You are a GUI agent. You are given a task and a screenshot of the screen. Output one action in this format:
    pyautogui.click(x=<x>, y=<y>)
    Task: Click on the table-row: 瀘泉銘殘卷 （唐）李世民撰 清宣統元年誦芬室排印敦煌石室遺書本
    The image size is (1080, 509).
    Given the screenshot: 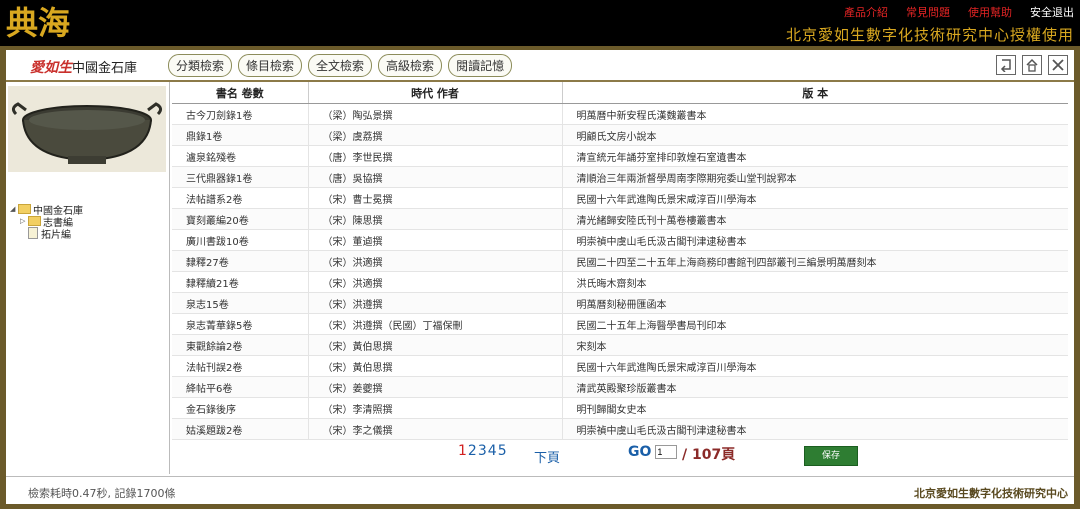 What is the action you would take?
    pyautogui.click(x=620, y=156)
    